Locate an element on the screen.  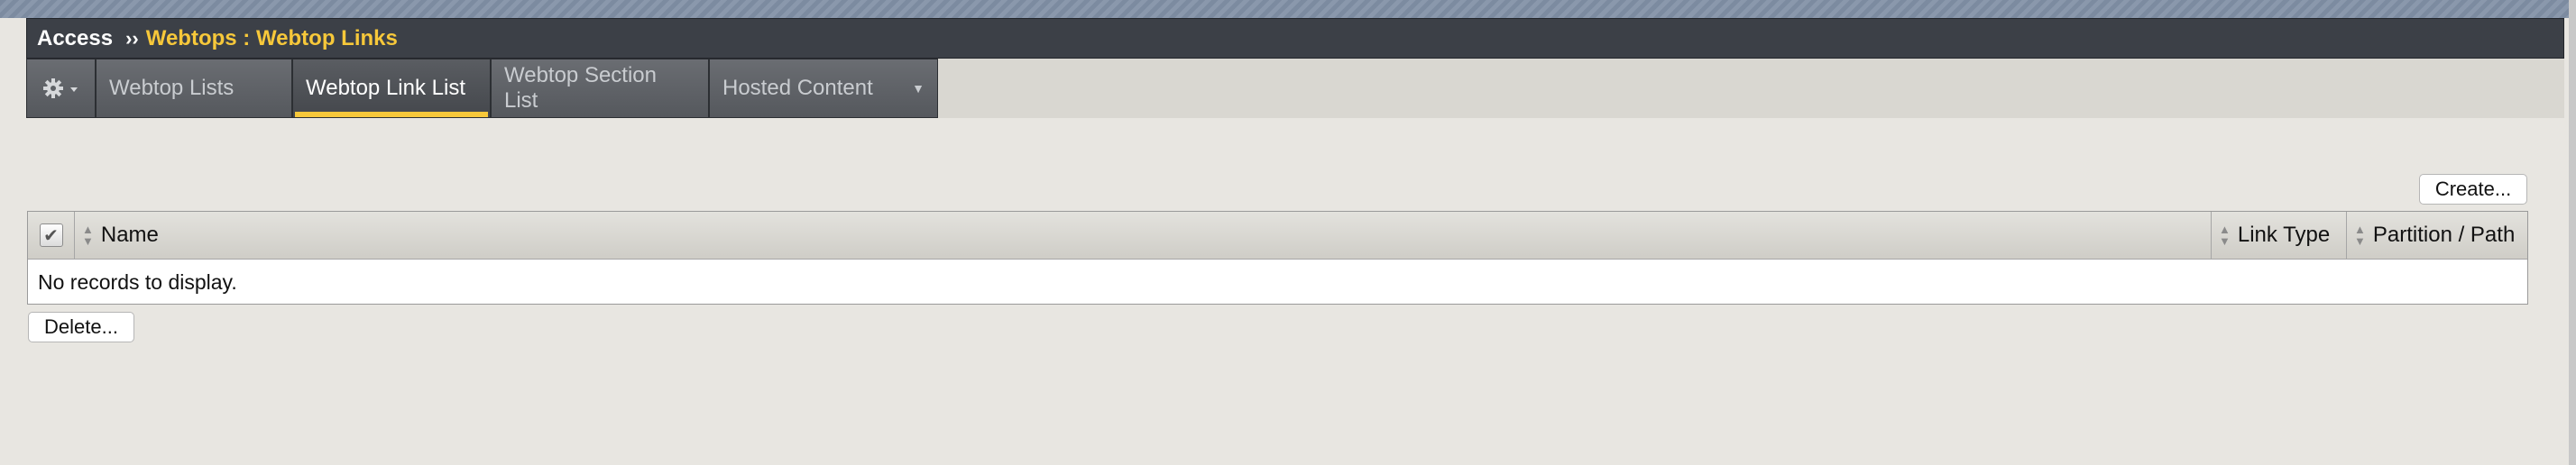
empty-table-message: No records to display. is located at coordinates (138, 281).